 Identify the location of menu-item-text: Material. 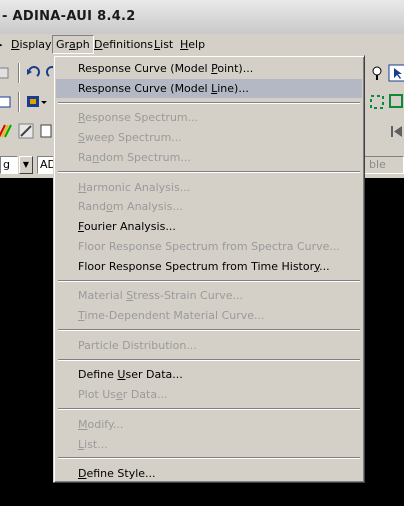
(102, 296).